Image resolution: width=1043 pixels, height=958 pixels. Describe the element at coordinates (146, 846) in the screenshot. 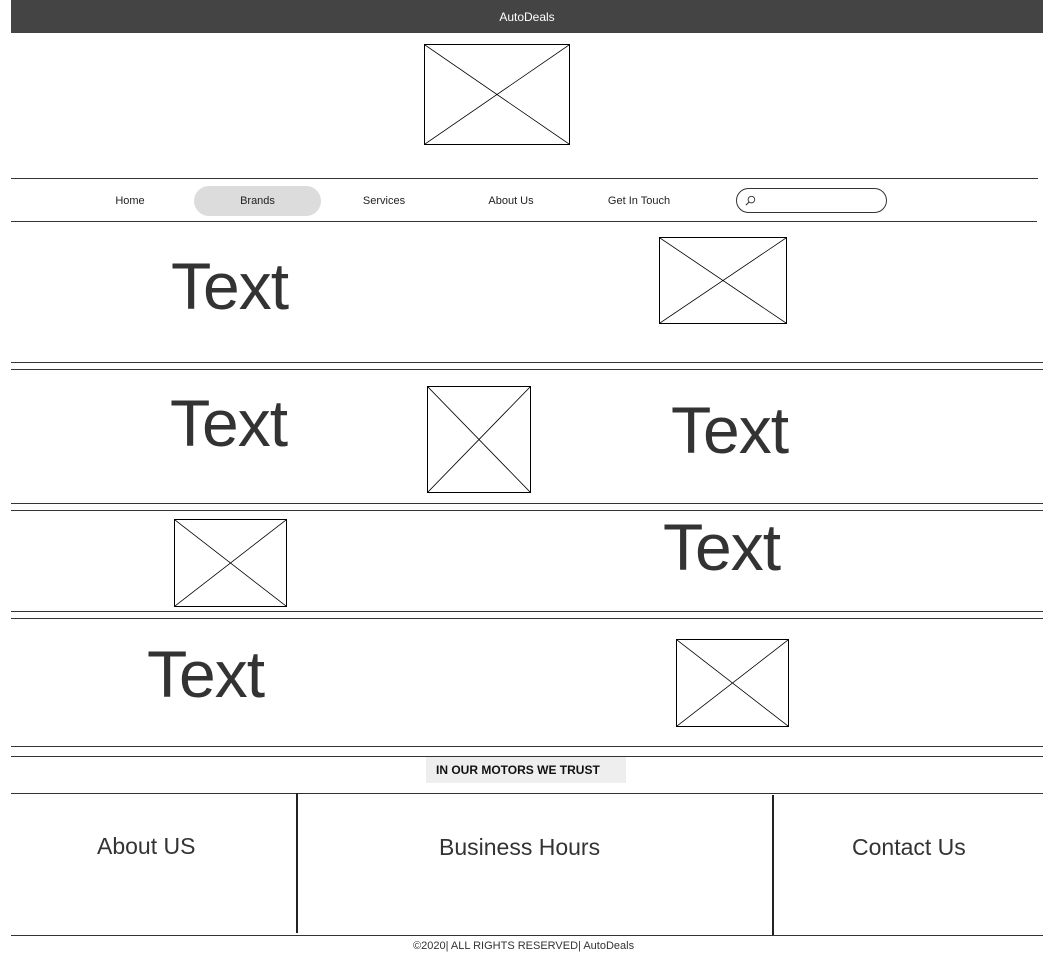

I see `footer-about-heading: About US` at that location.